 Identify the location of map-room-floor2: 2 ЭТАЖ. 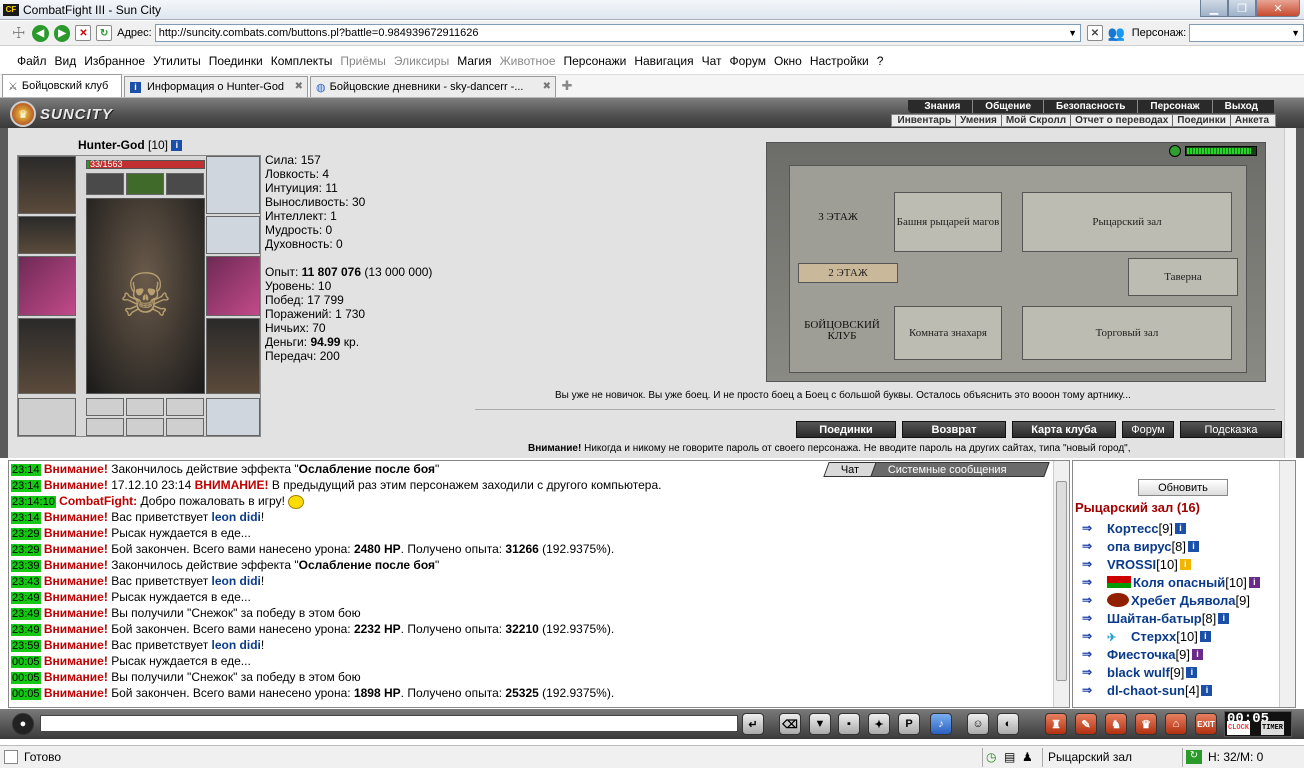
(848, 273).